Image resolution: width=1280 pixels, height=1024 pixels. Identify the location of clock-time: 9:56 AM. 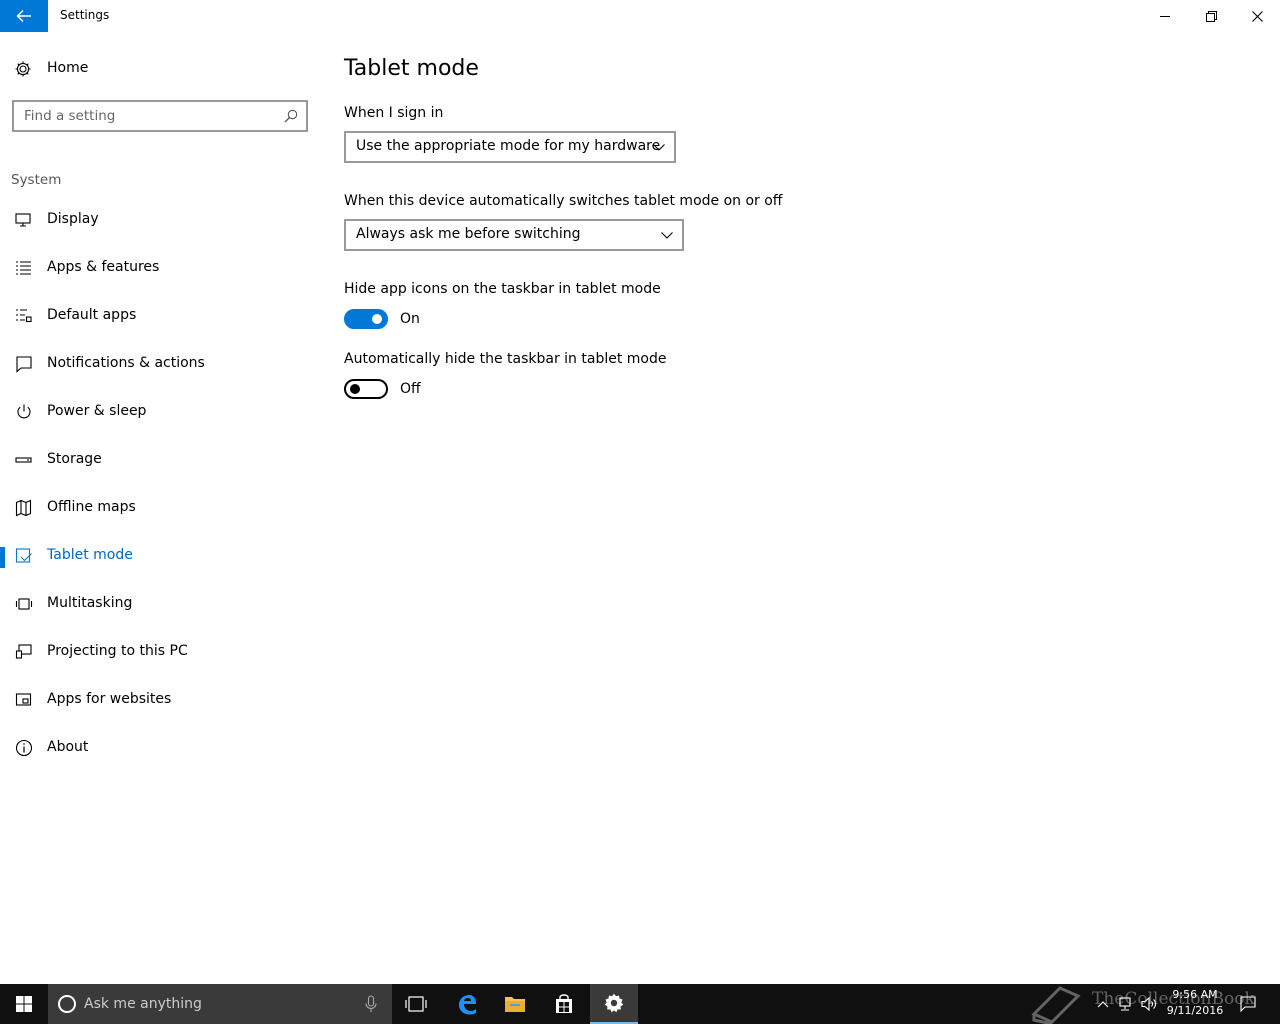
(1195, 994).